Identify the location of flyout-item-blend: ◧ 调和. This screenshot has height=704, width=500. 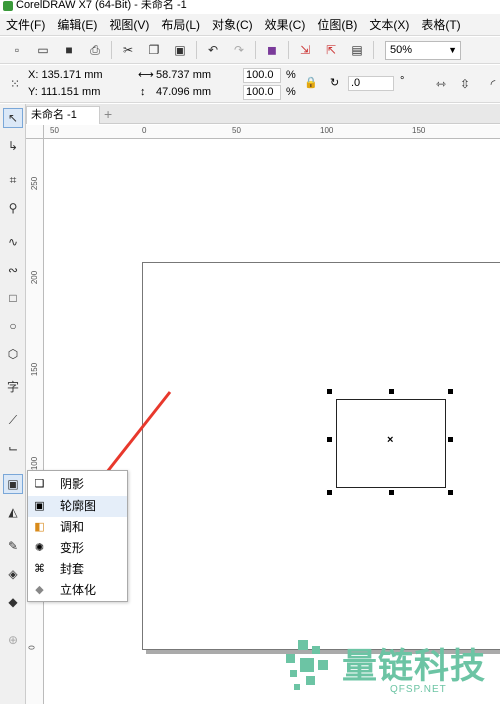
(77, 527).